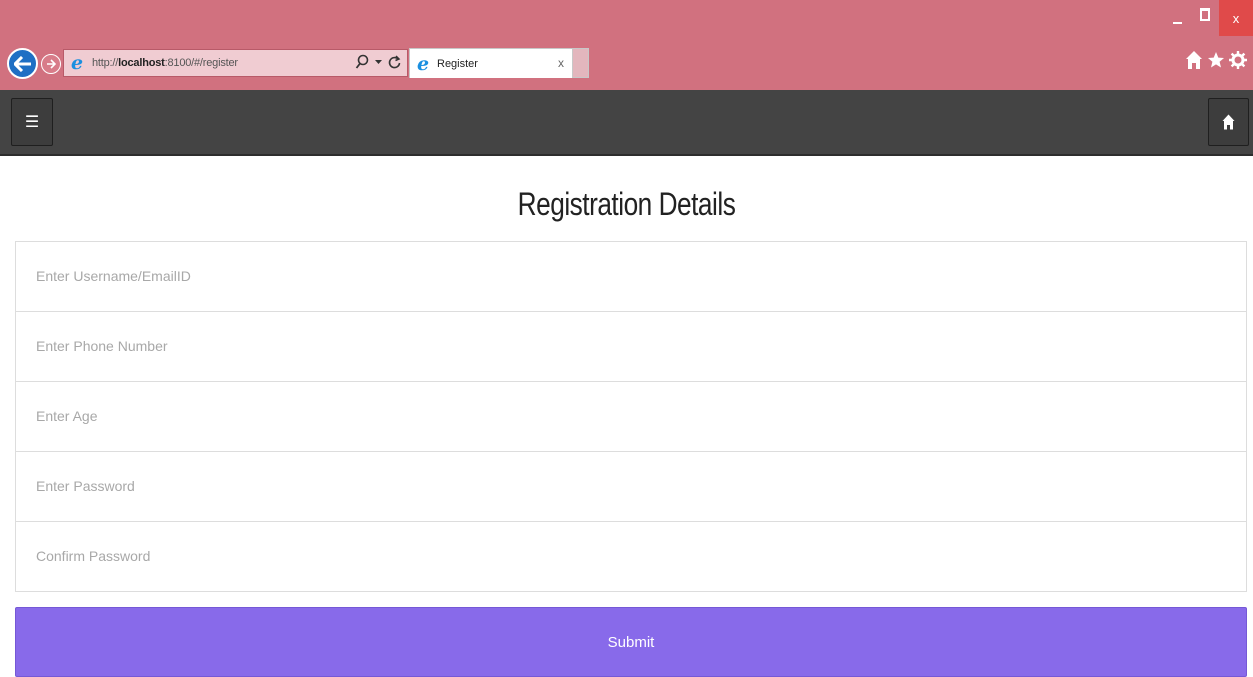 The width and height of the screenshot is (1253, 677). What do you see at coordinates (1177, 23) in the screenshot?
I see `minimize-icon` at bounding box center [1177, 23].